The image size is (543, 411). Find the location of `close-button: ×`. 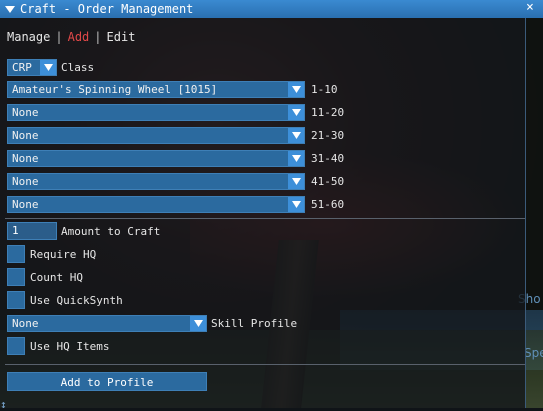

close-button: × is located at coordinates (531, 9).